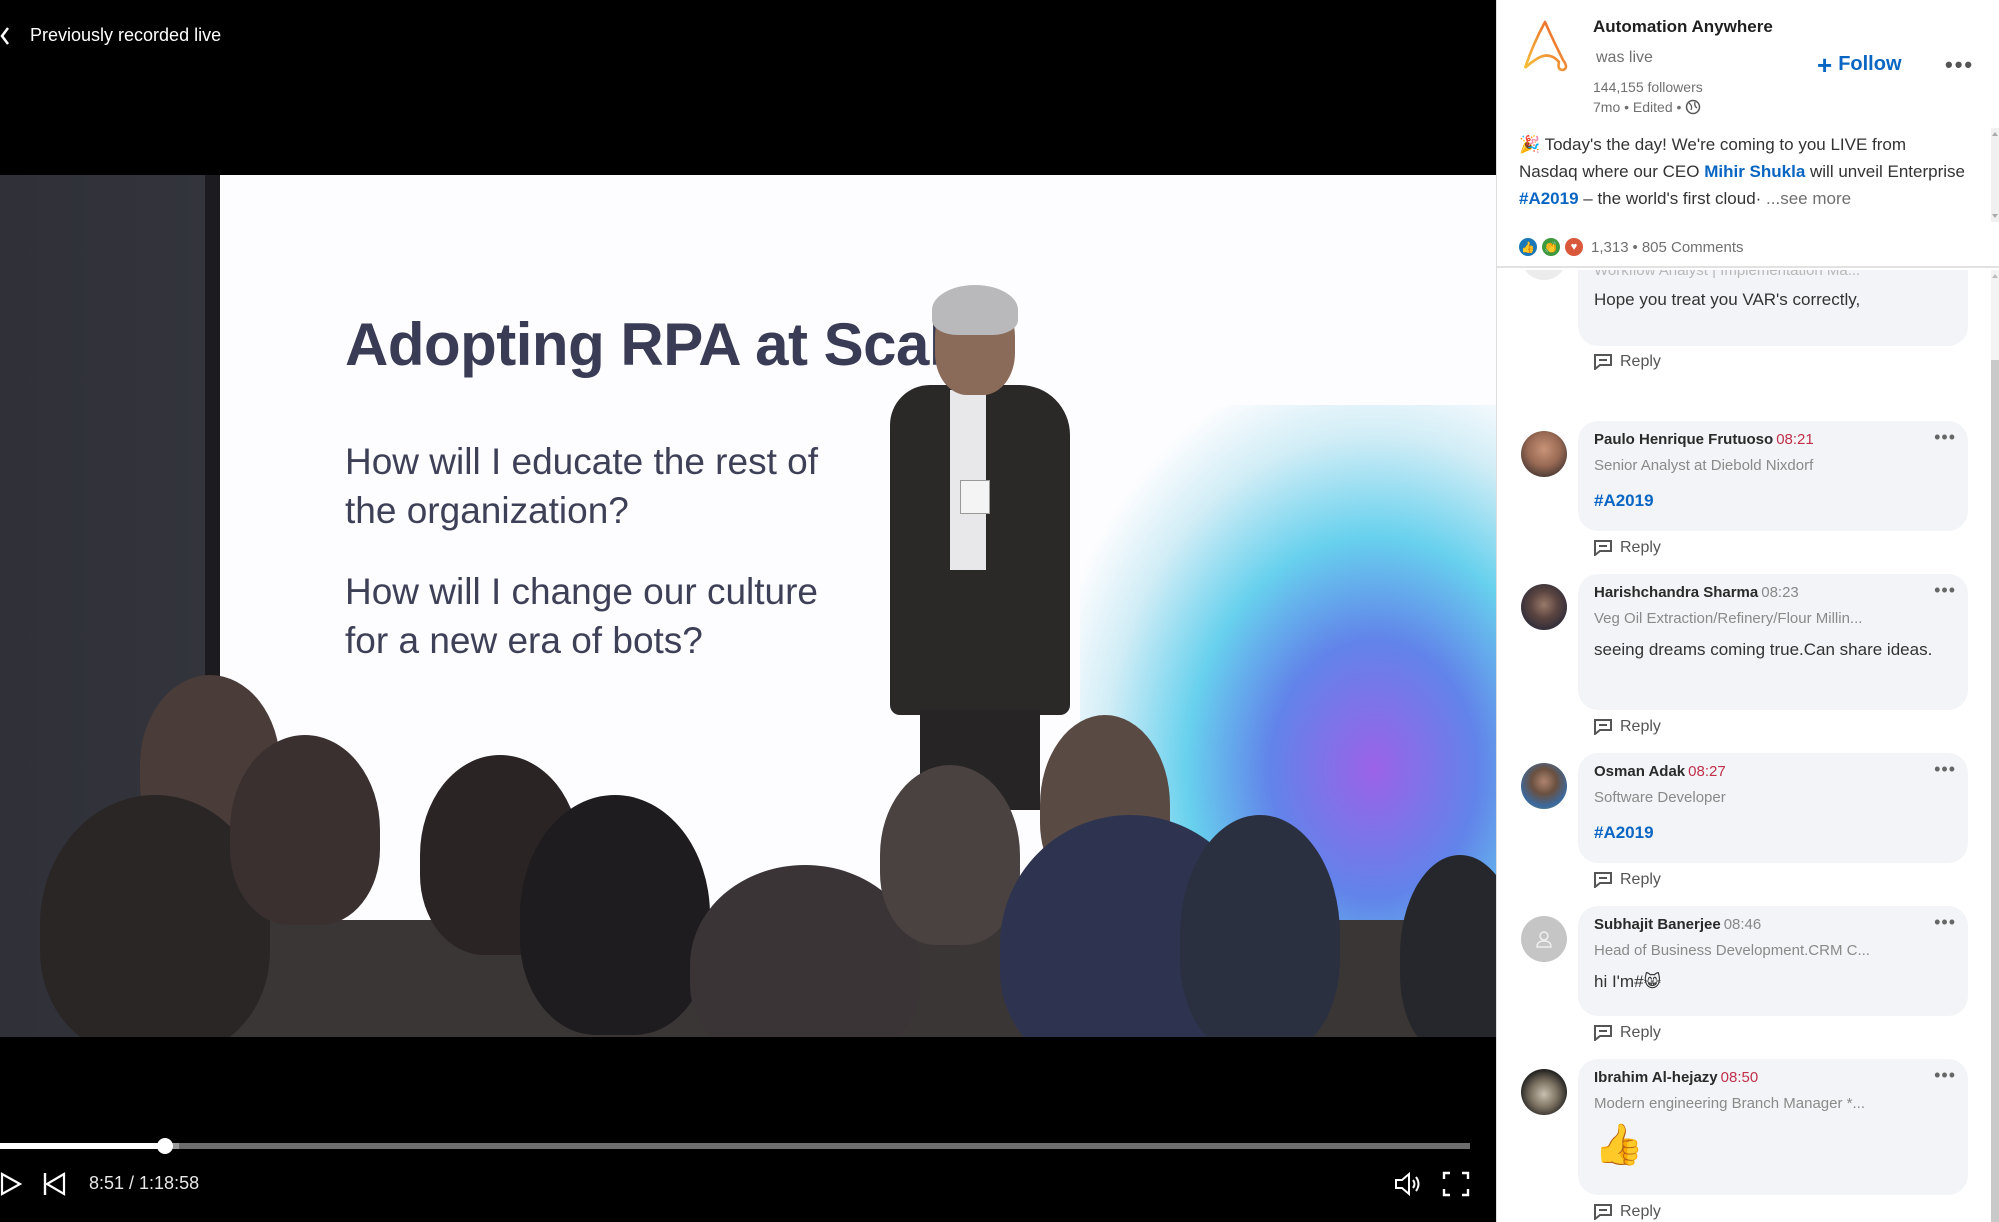 This screenshot has height=1222, width=1999. Describe the element at coordinates (1657, 924) in the screenshot. I see `commenter-name: Subhajit Banerjee` at that location.